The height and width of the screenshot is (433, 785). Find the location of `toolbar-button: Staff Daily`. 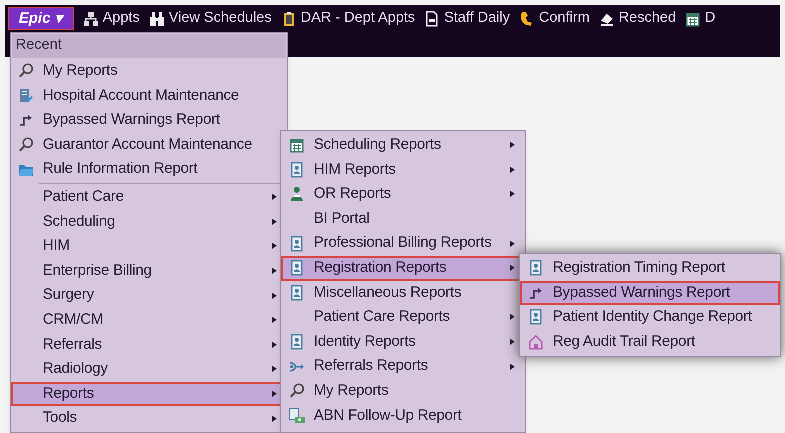

toolbar-button: Staff Daily is located at coordinates (467, 18).